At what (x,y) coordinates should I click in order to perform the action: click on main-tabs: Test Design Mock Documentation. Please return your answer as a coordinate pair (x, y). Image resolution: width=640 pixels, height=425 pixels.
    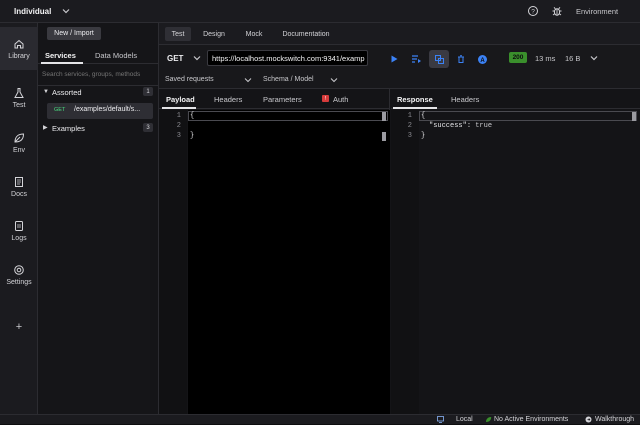
    Looking at the image, I should click on (399, 34).